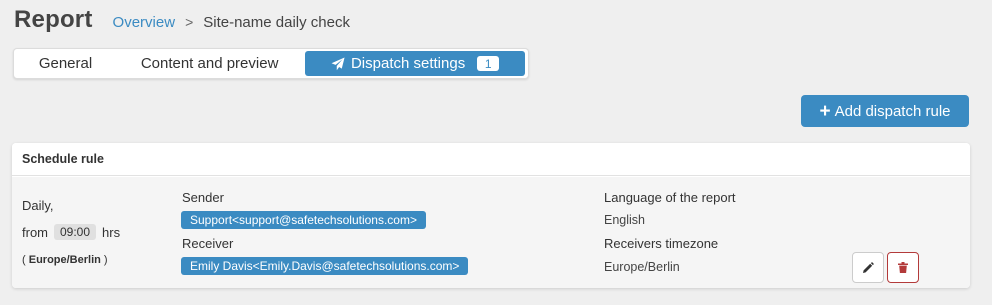  Describe the element at coordinates (624, 220) in the screenshot. I see `language-value: English` at that location.